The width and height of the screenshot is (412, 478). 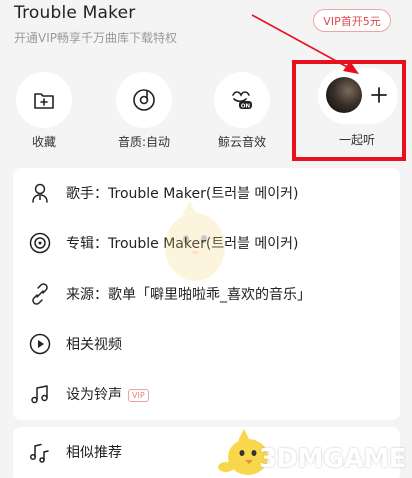 I want to click on related-video-text: 相关视频, so click(x=94, y=345).